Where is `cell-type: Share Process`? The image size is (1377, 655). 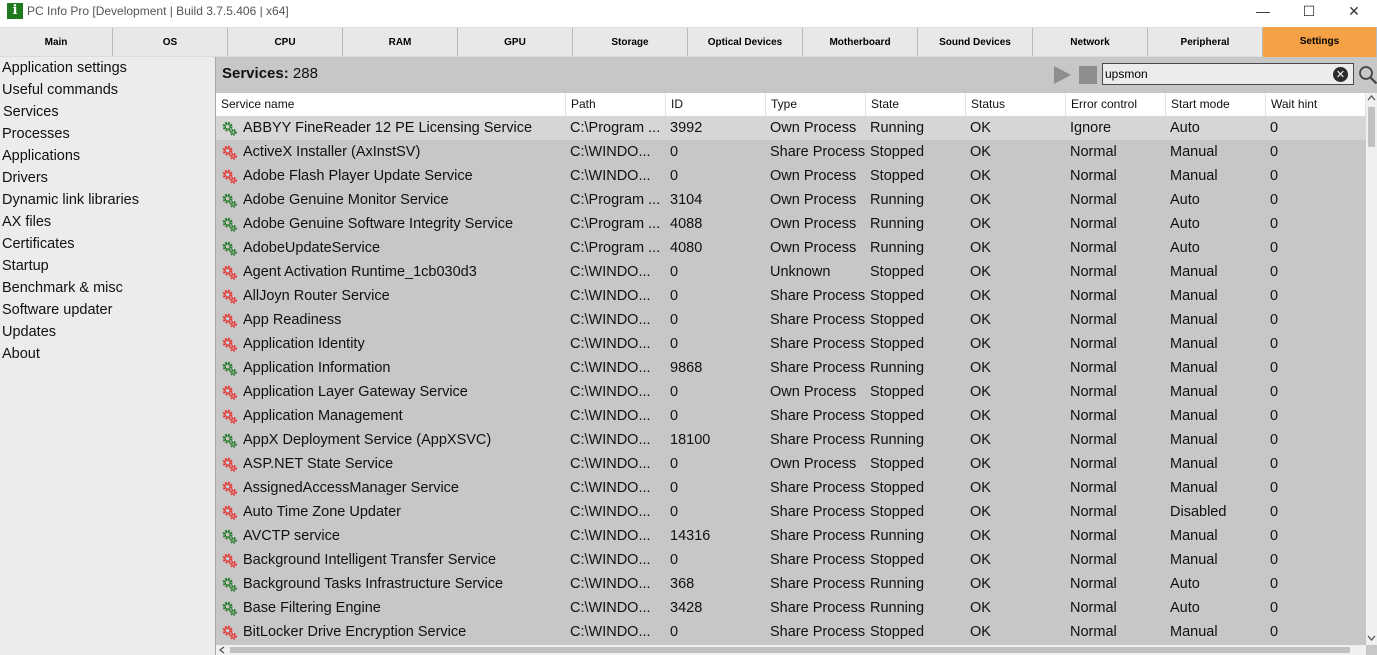 cell-type: Share Process is located at coordinates (818, 416).